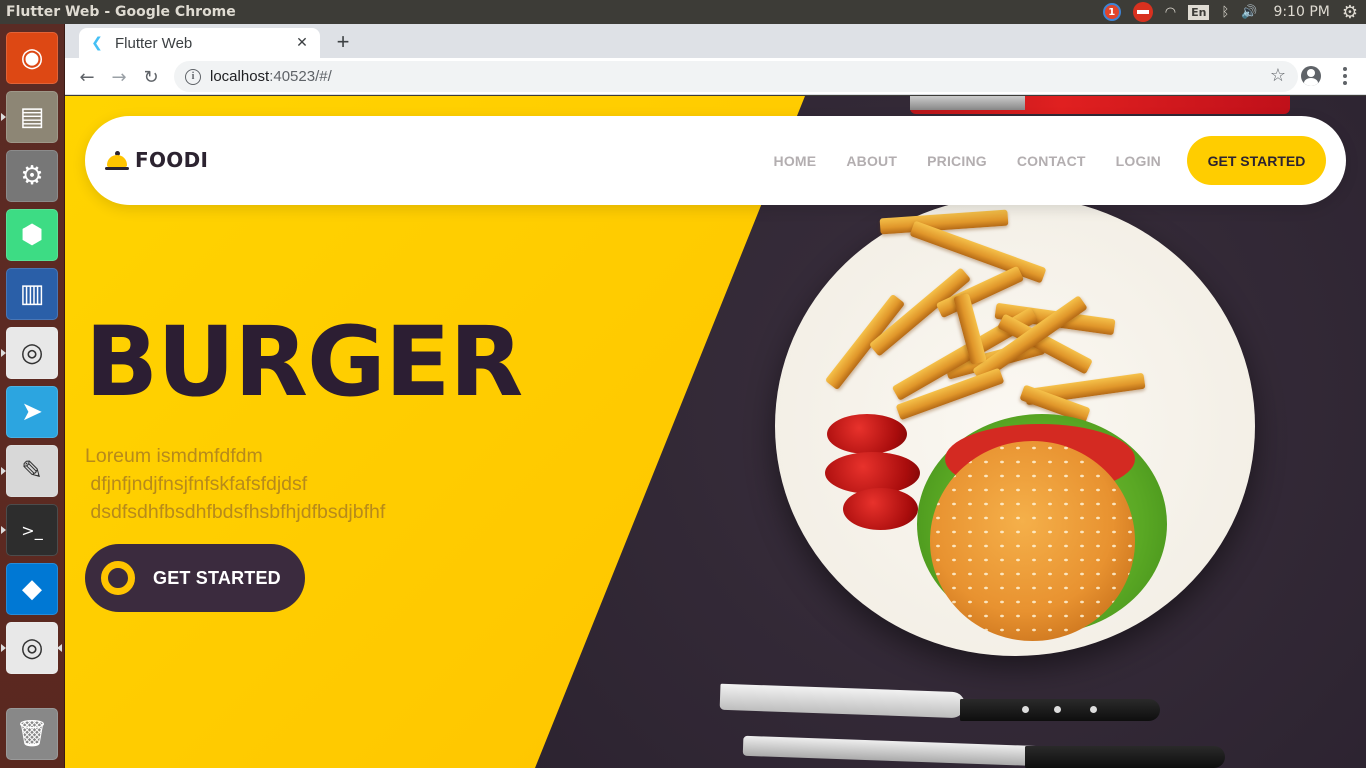 The width and height of the screenshot is (1366, 768). I want to click on url-host: localhost, so click(240, 76).